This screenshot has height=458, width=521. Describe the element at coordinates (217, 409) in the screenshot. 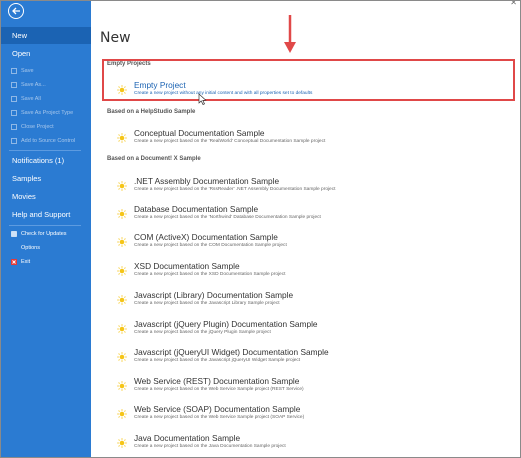

I see `item-title: Web Service (SOAP) Documentation Sample` at that location.